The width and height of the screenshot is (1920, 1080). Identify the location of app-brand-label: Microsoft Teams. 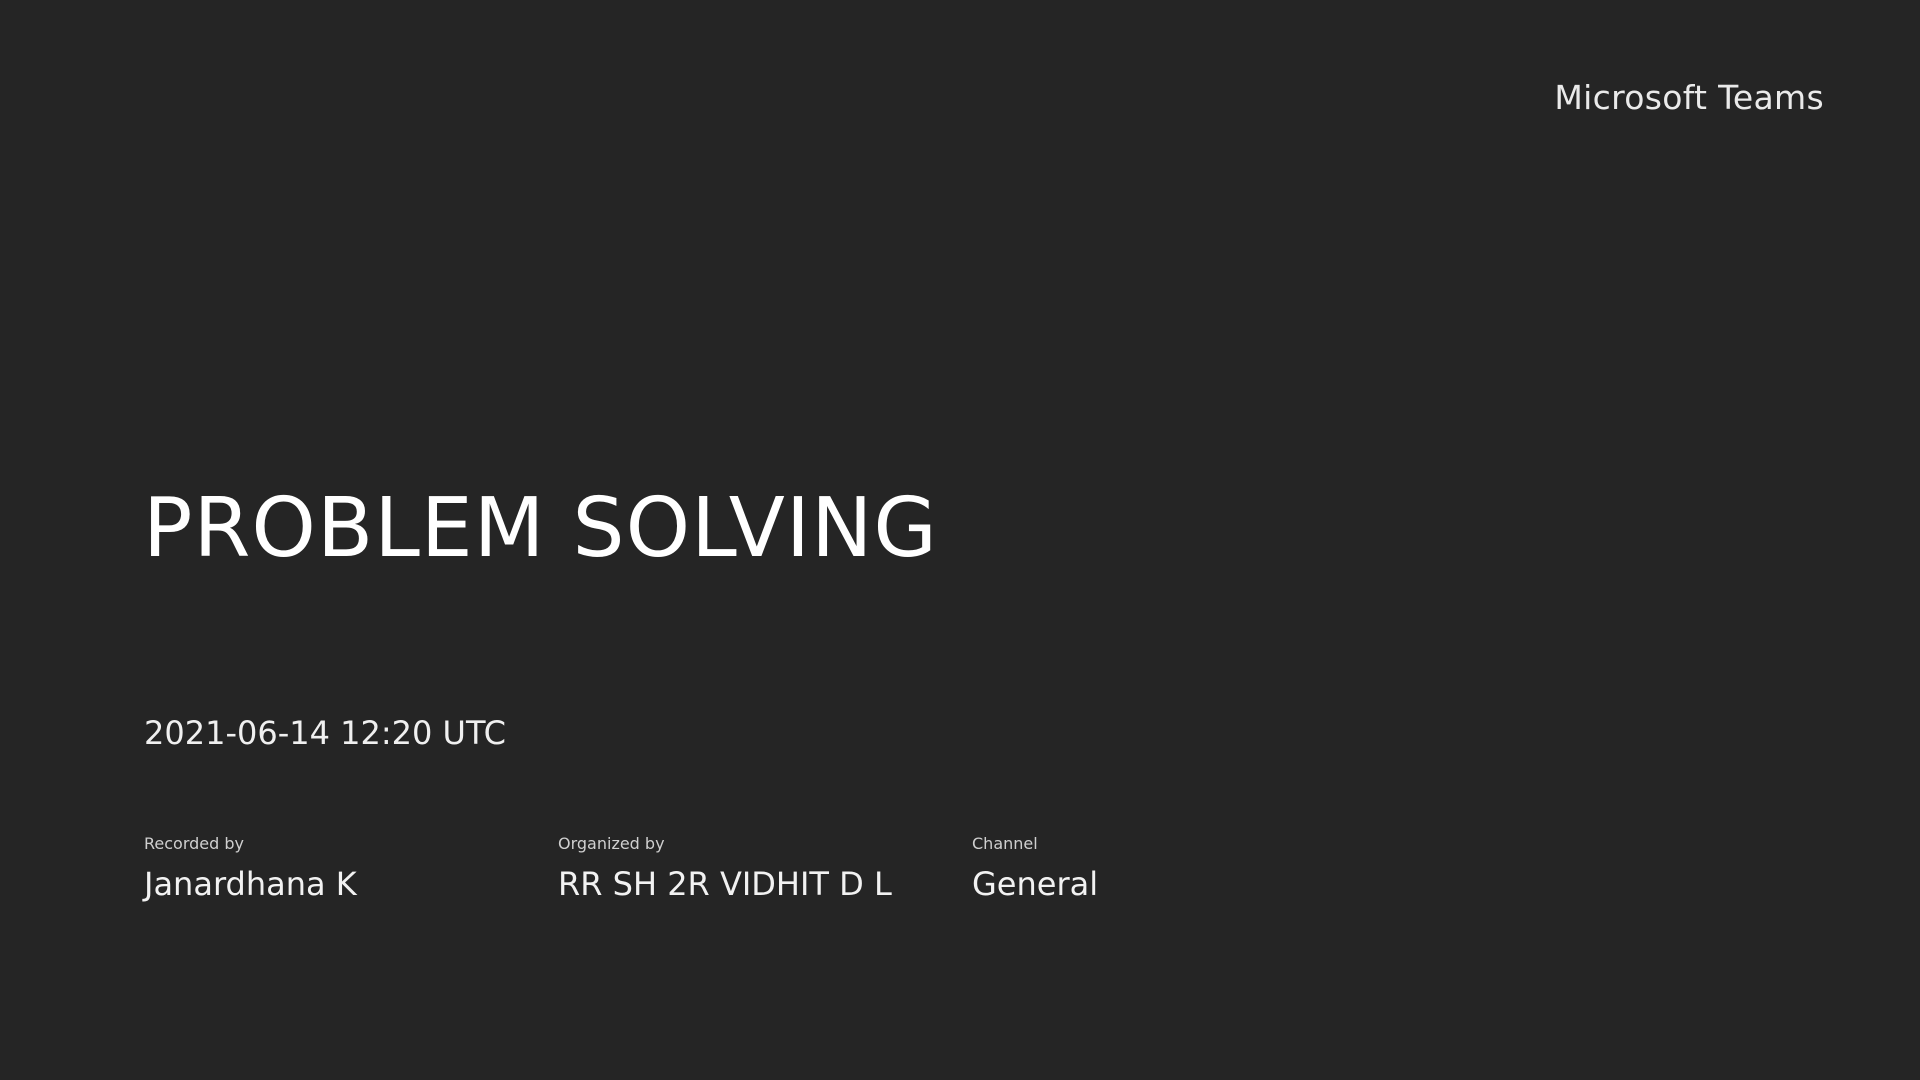
(1689, 97).